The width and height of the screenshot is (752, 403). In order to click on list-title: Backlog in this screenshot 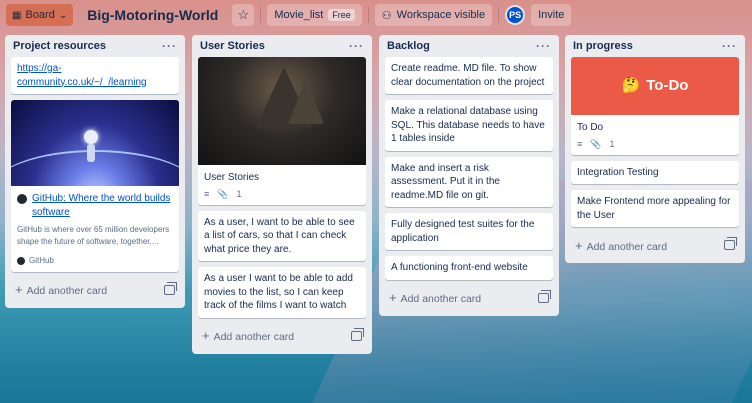, I will do `click(408, 46)`.